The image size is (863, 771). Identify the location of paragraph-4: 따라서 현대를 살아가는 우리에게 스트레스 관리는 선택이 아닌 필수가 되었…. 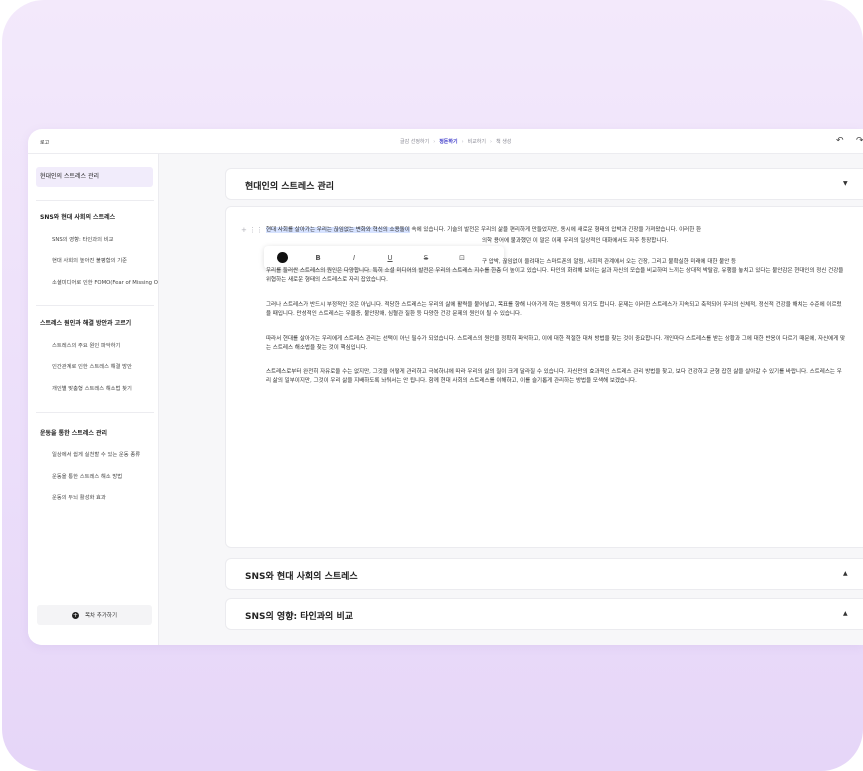
(556, 344).